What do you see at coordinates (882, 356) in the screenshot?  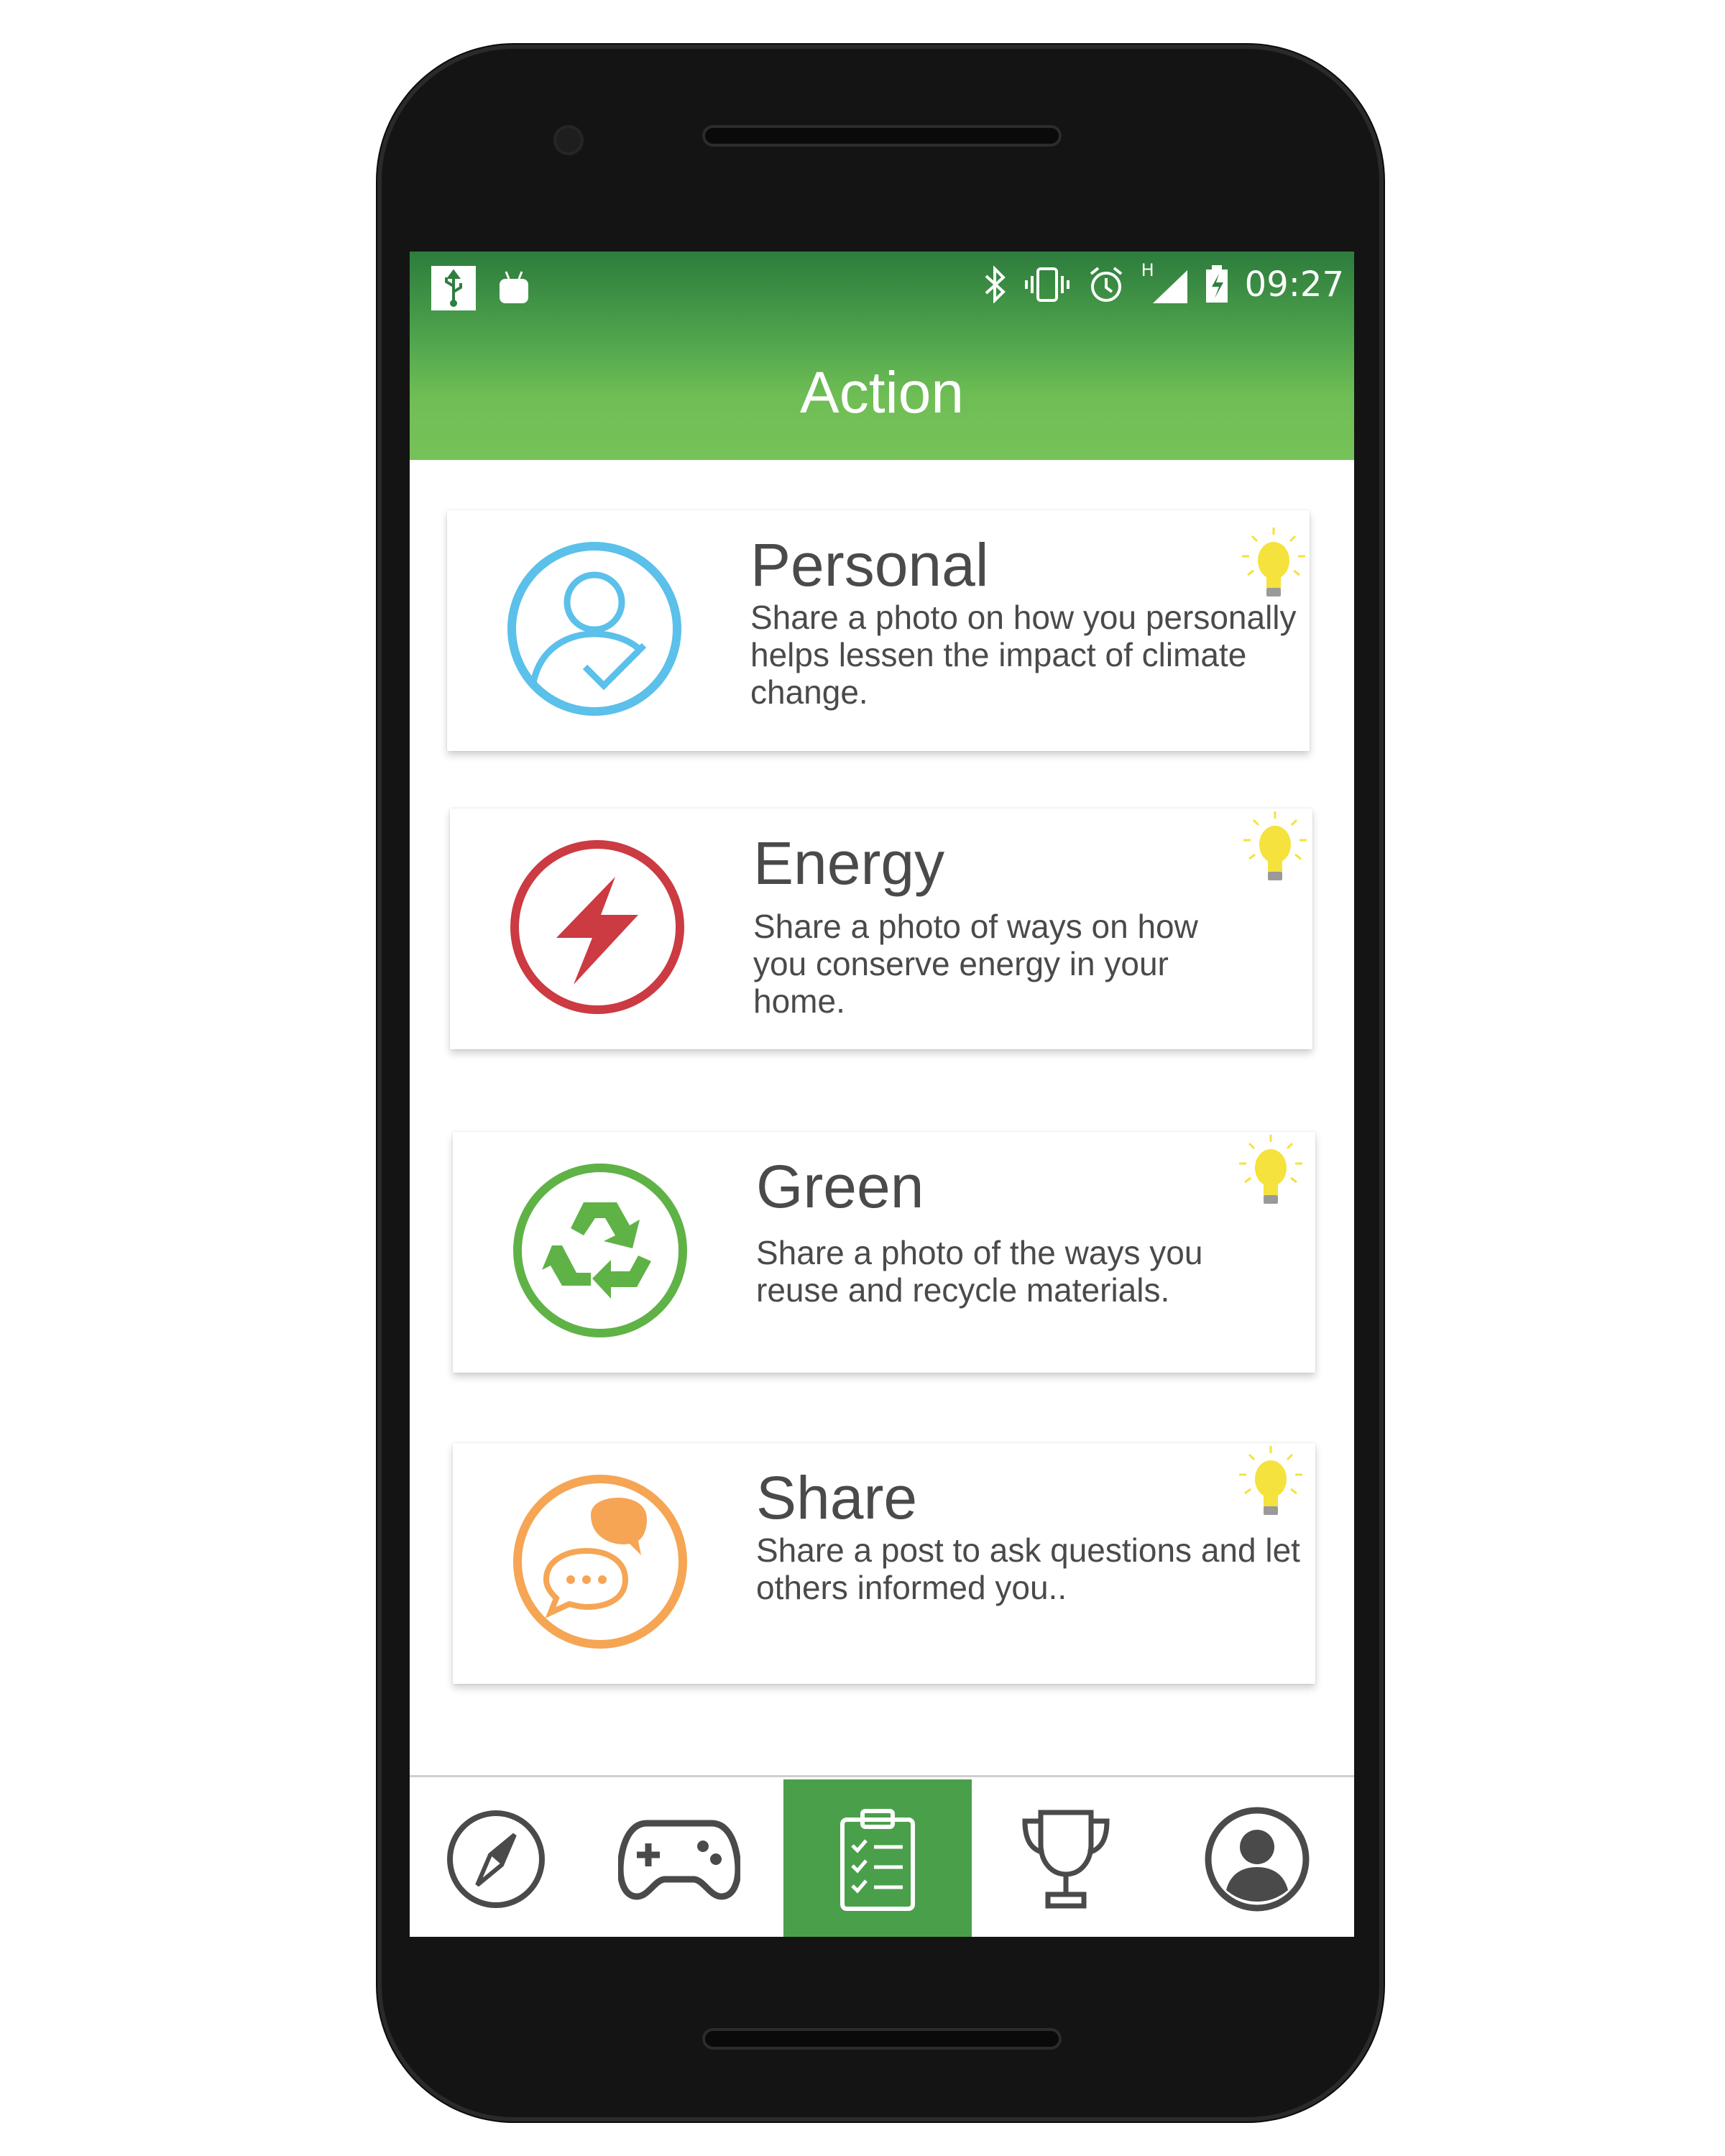 I see `app-header: H 09:27 Action` at bounding box center [882, 356].